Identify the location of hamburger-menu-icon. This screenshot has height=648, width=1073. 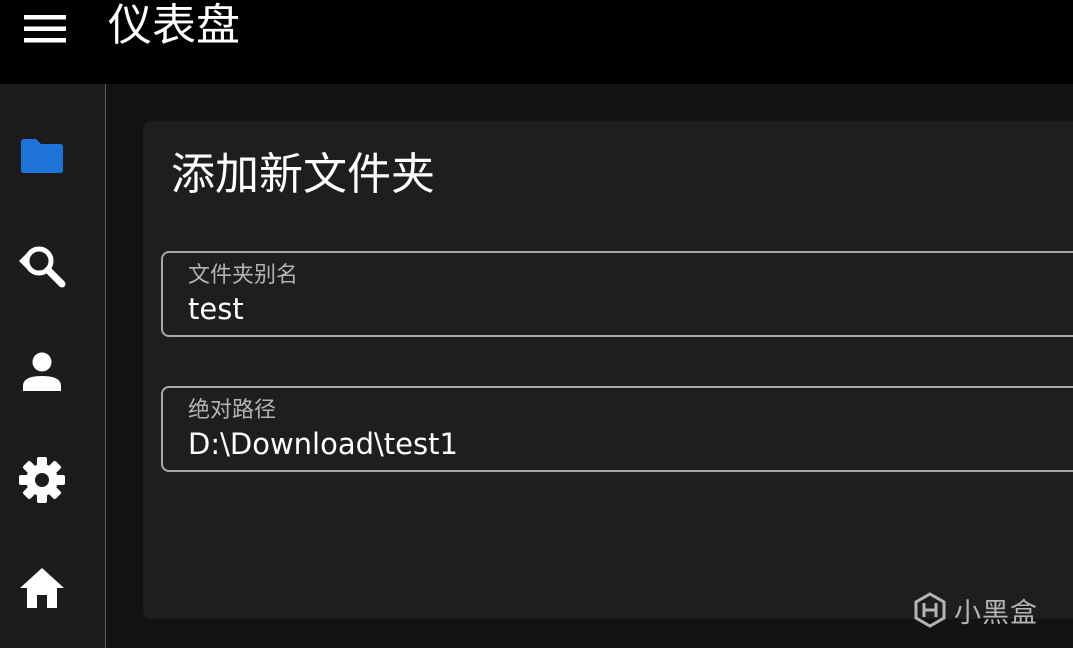
(45, 29).